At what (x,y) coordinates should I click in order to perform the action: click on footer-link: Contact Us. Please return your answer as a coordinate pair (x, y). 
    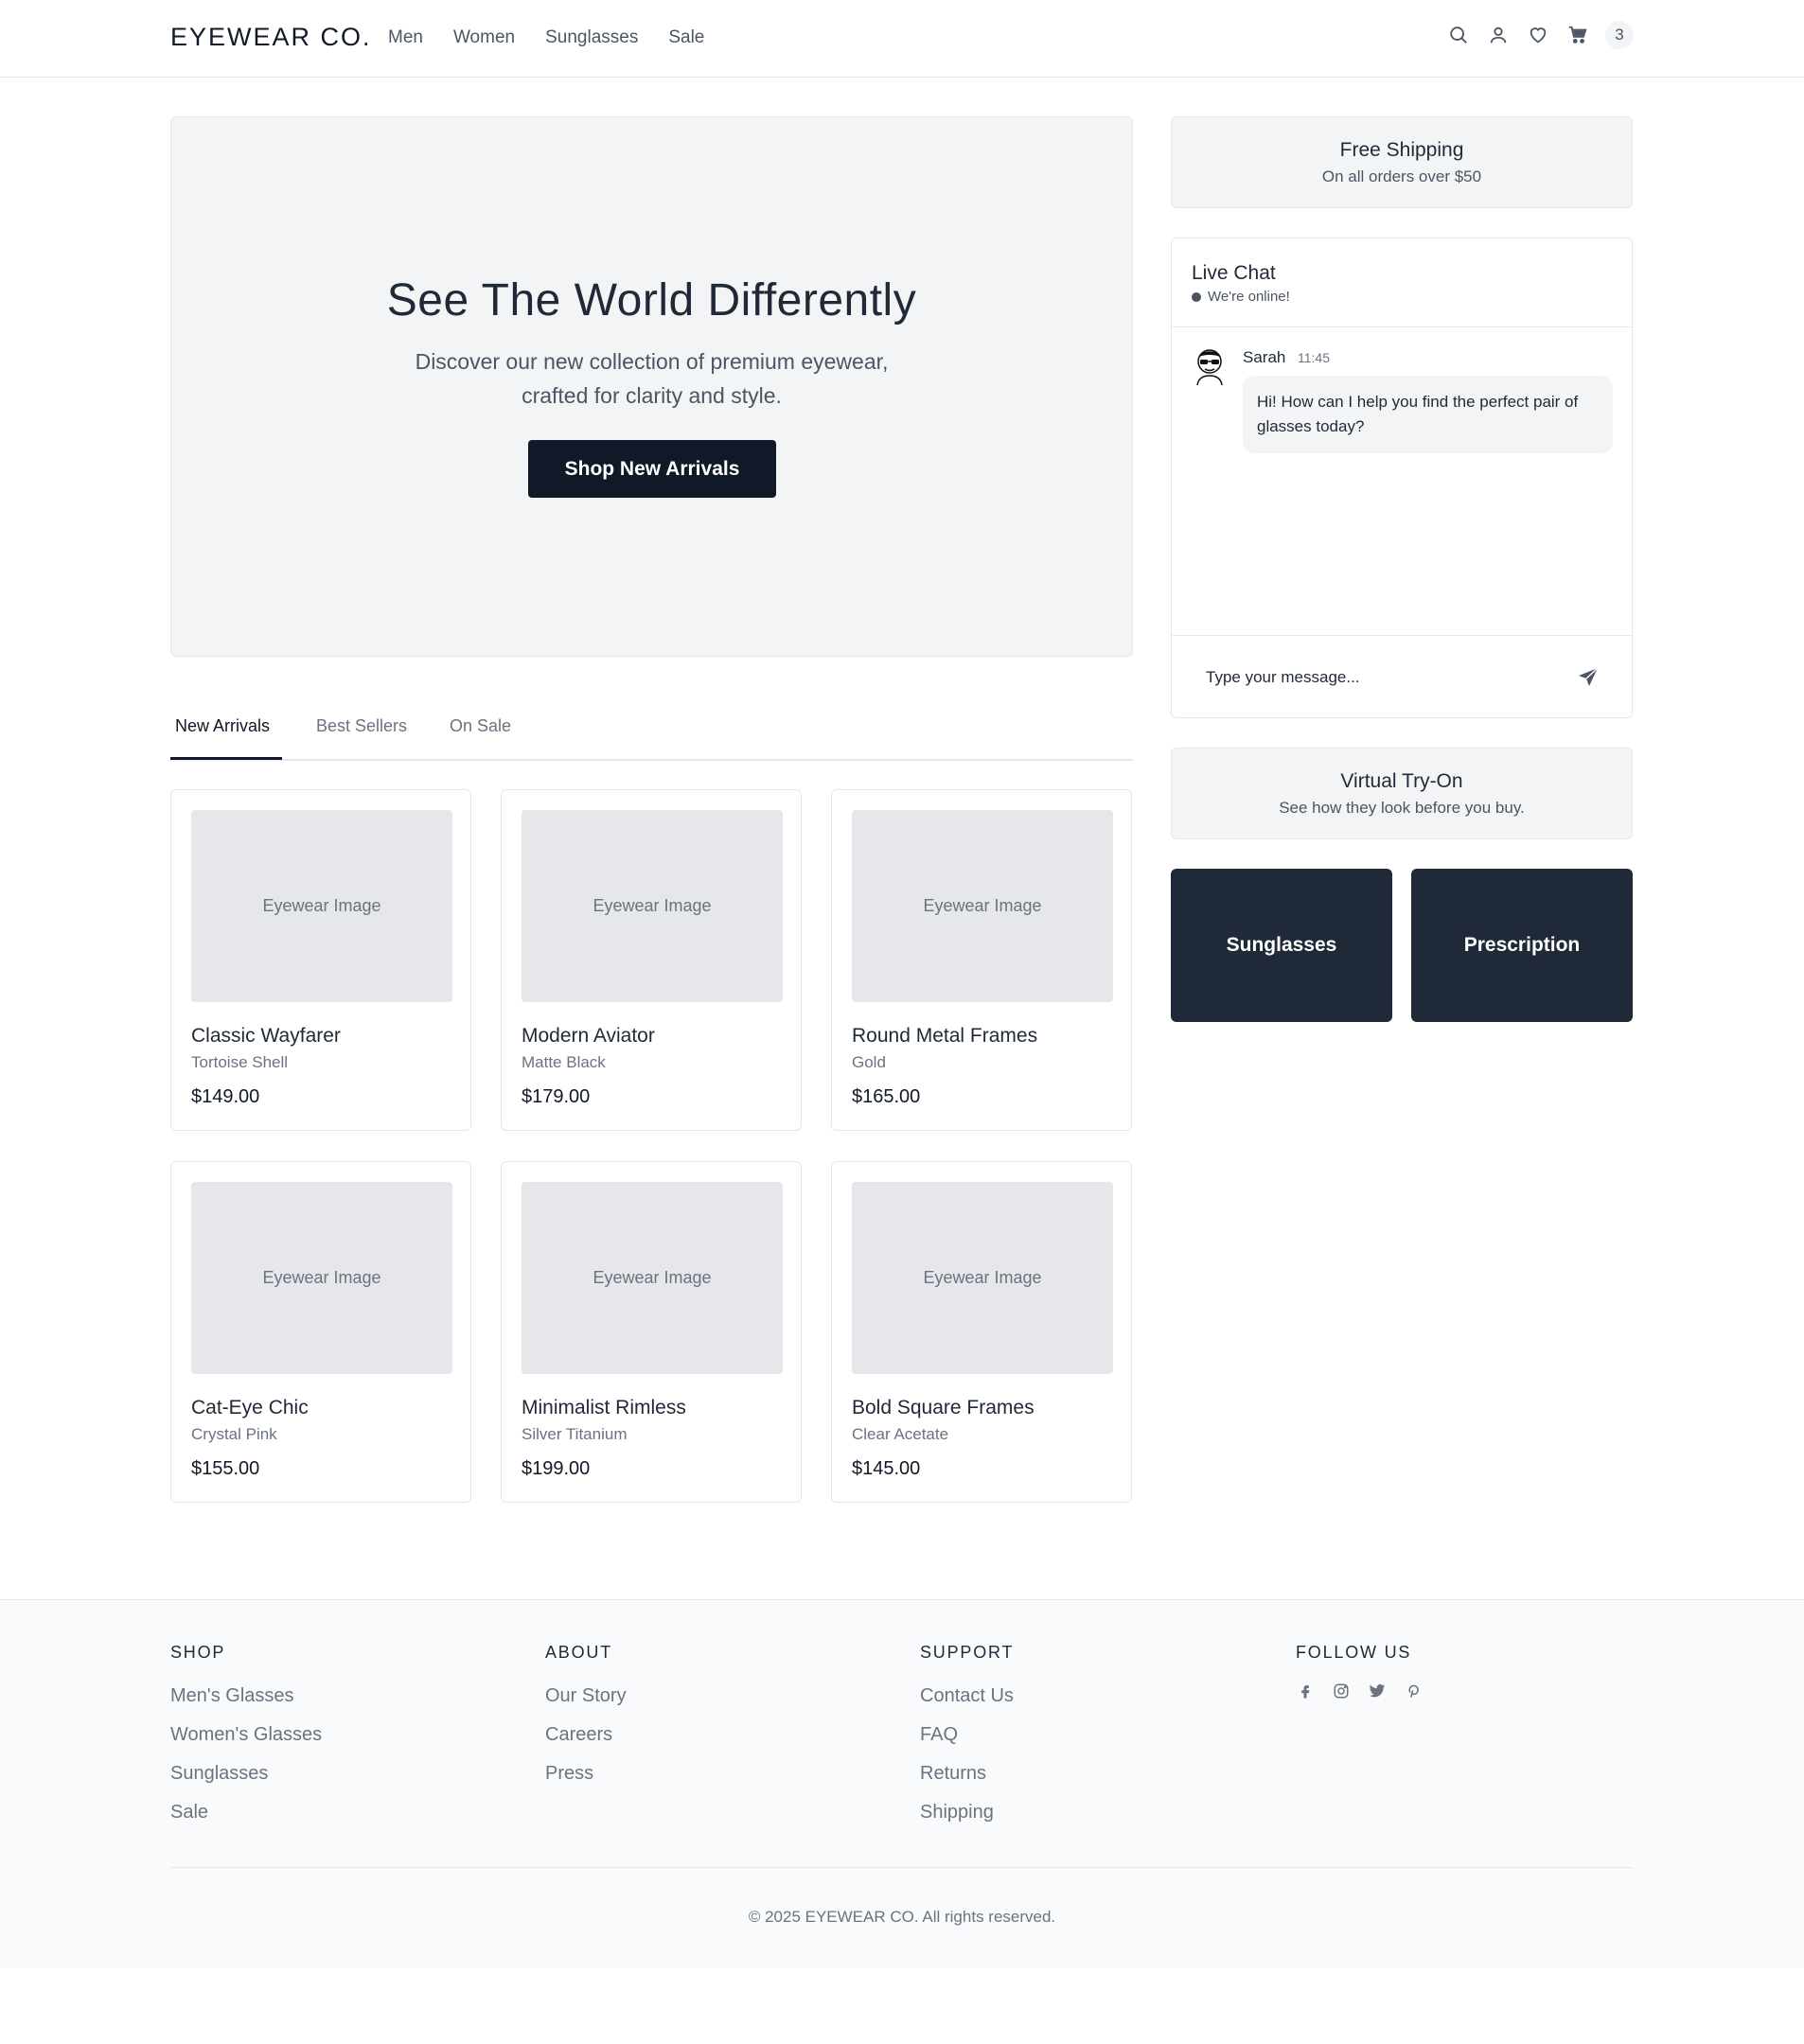
    Looking at the image, I should click on (967, 1701).